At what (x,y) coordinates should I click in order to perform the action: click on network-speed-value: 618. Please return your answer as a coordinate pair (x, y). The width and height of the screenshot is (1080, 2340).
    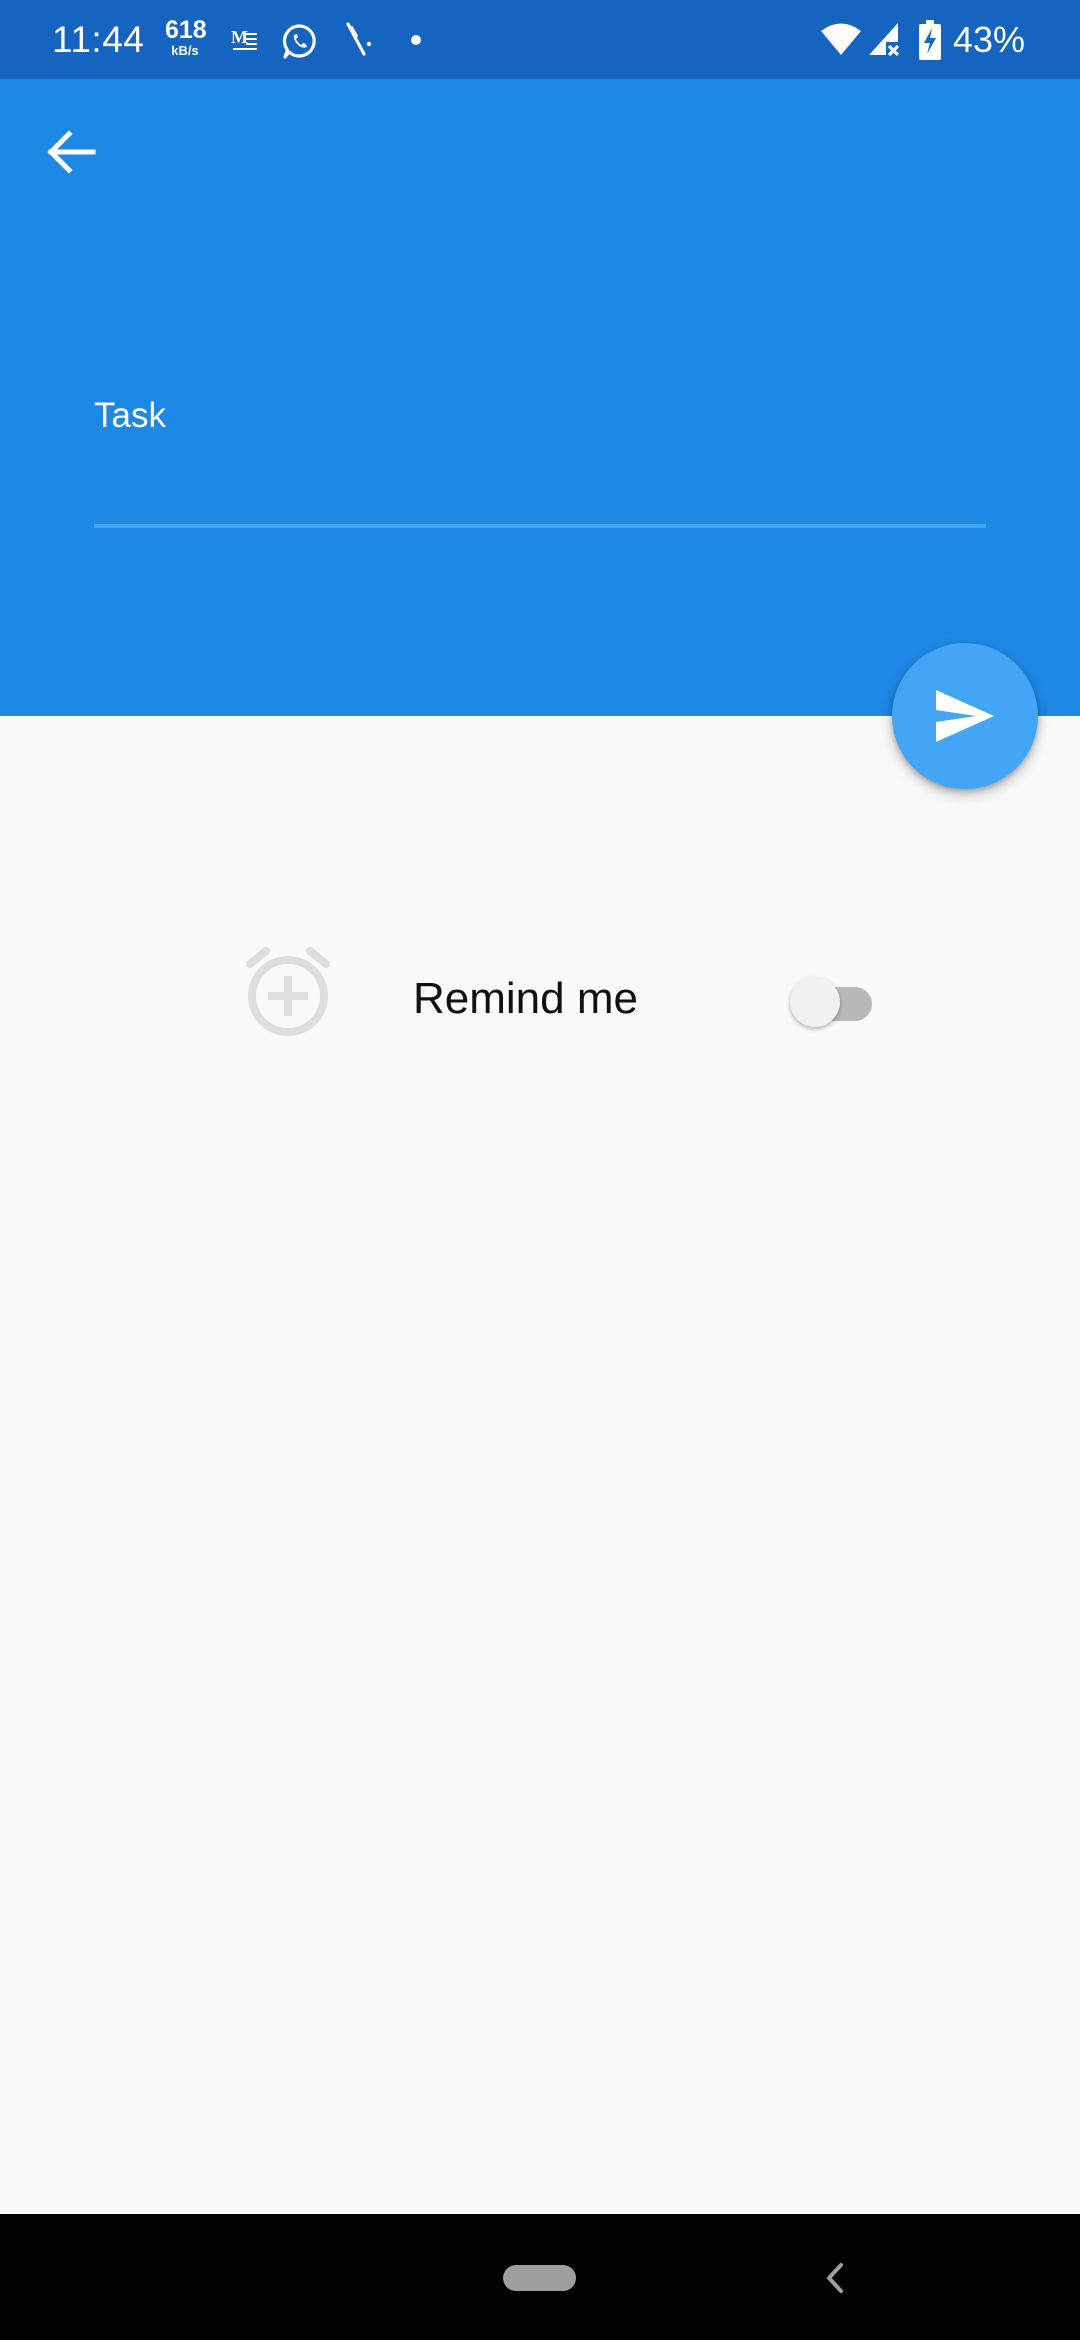
    Looking at the image, I should click on (186, 30).